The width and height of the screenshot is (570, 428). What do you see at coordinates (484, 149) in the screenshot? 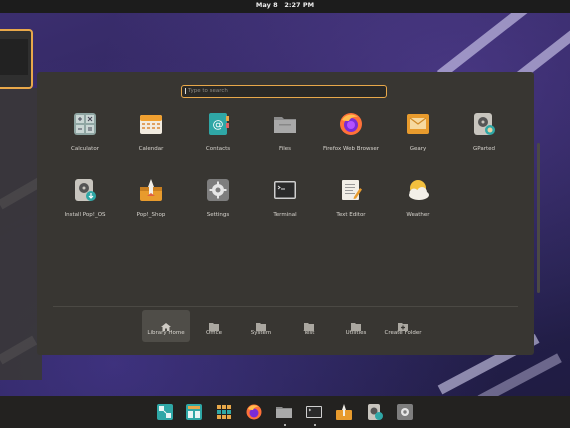
I see `app-label: GParted` at bounding box center [484, 149].